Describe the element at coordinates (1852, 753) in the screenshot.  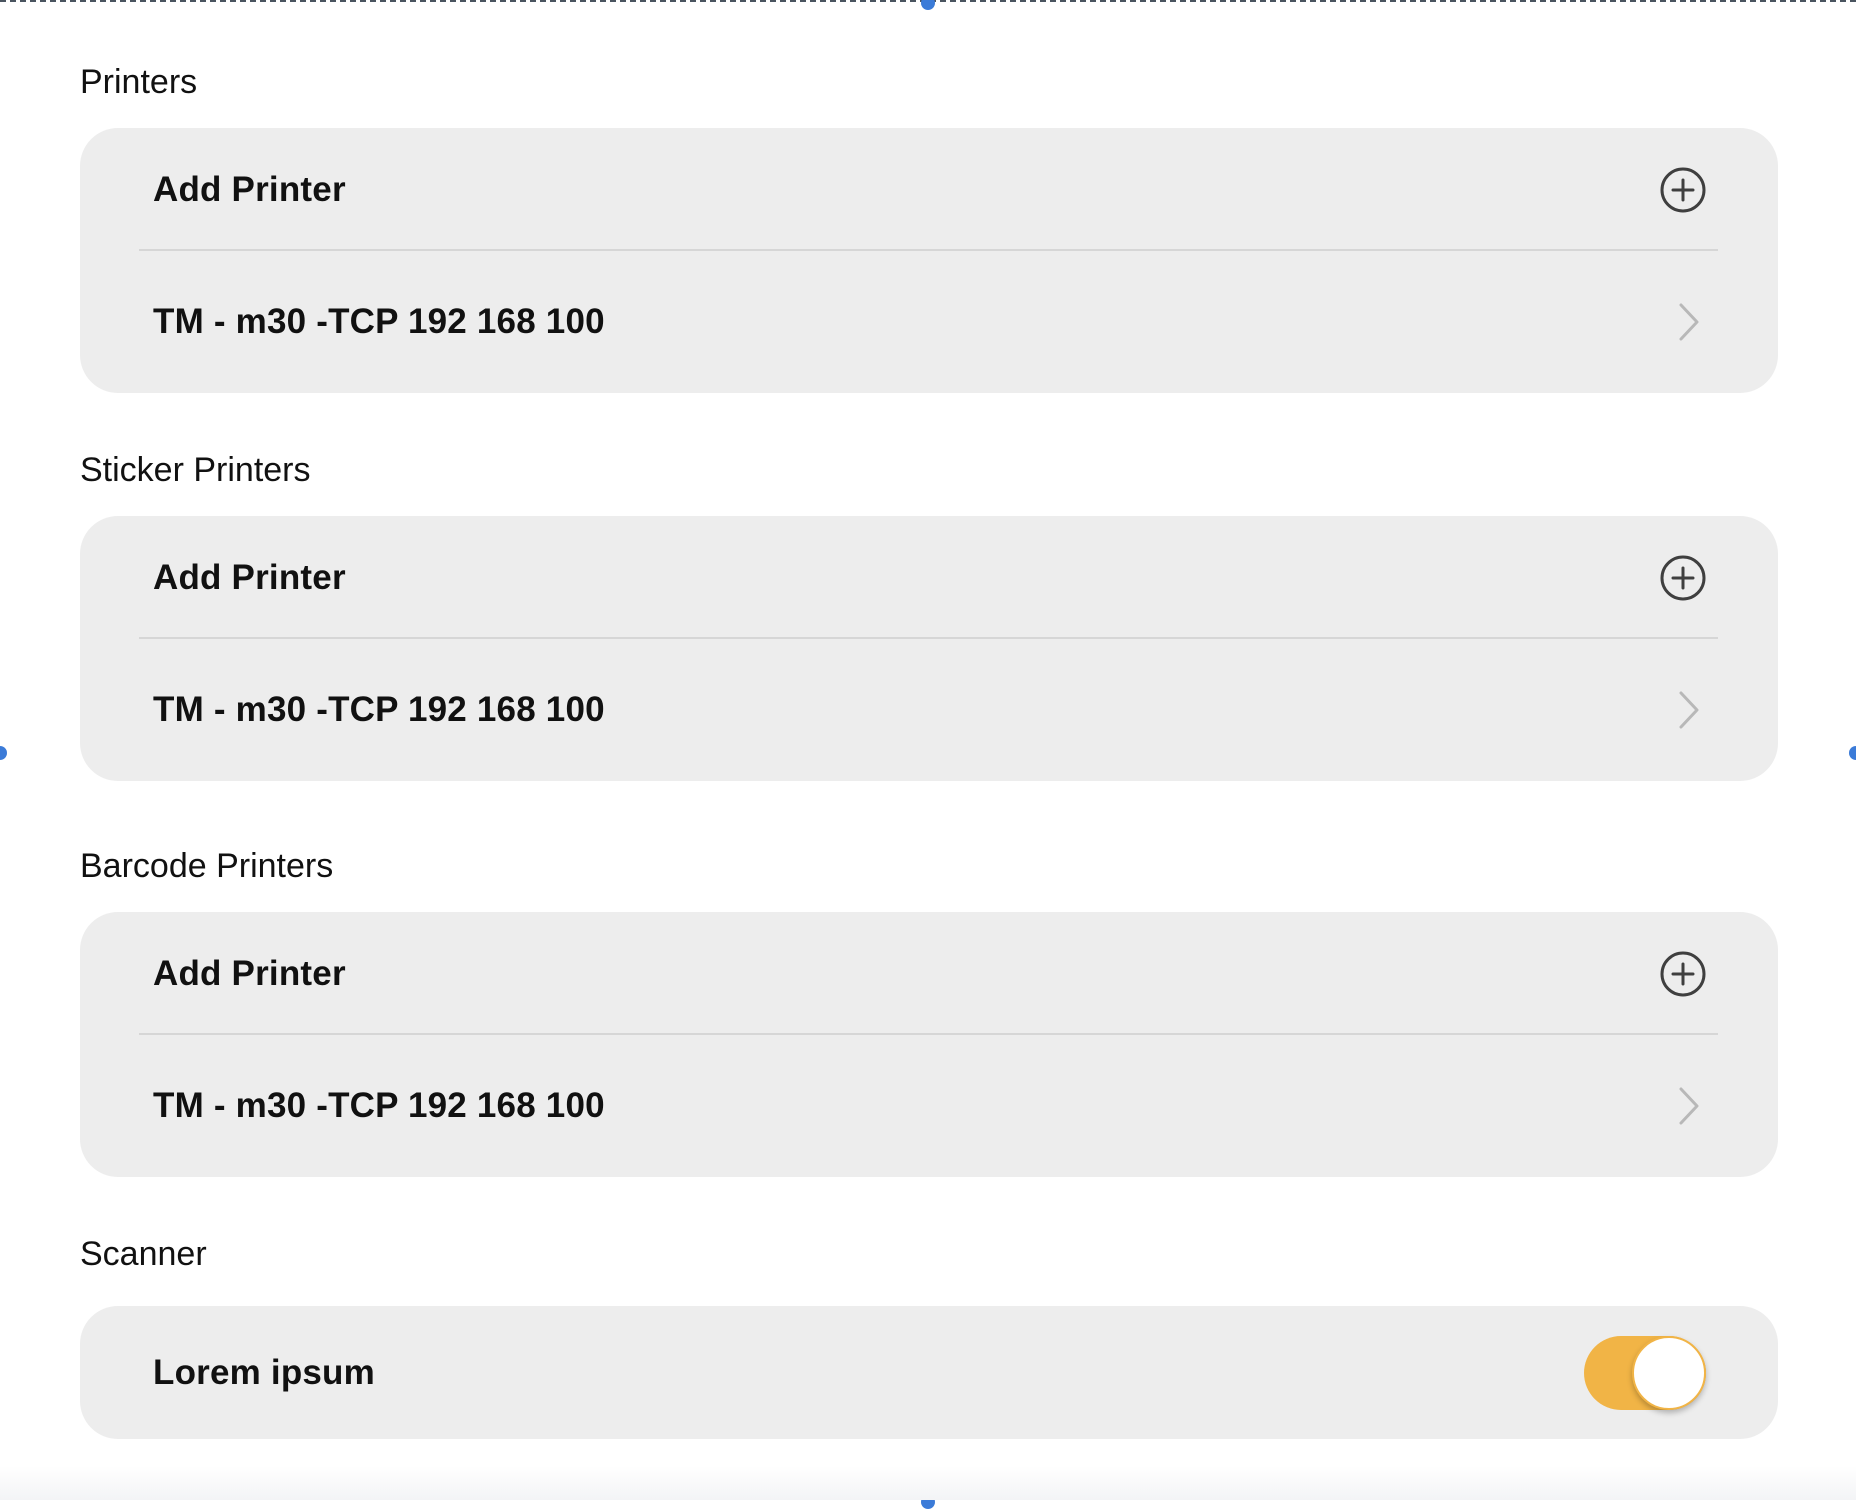
I see `resize-handle-right` at that location.